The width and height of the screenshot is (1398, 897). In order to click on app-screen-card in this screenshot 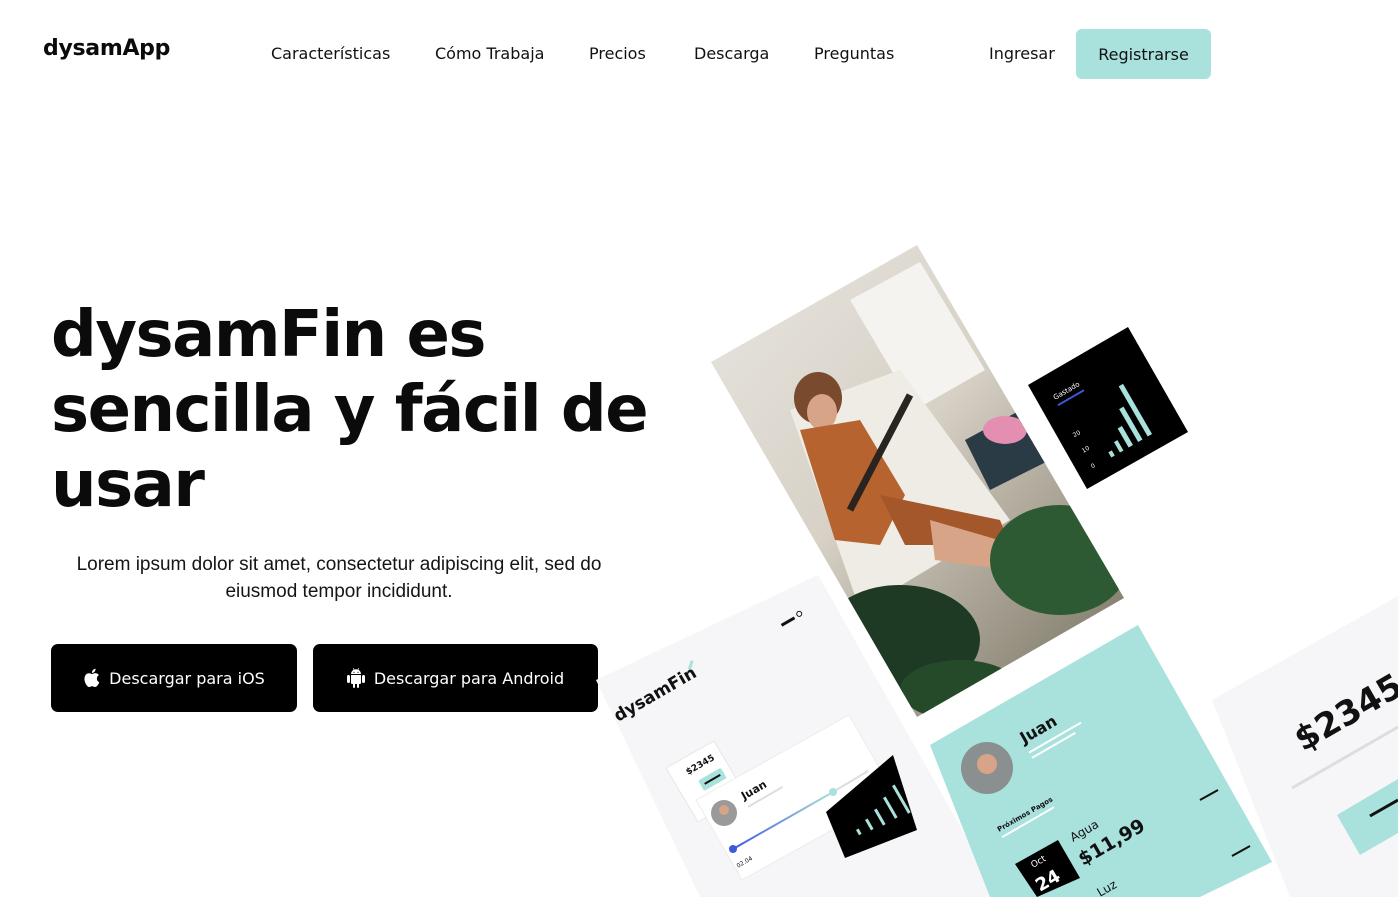, I will do `click(798, 736)`.